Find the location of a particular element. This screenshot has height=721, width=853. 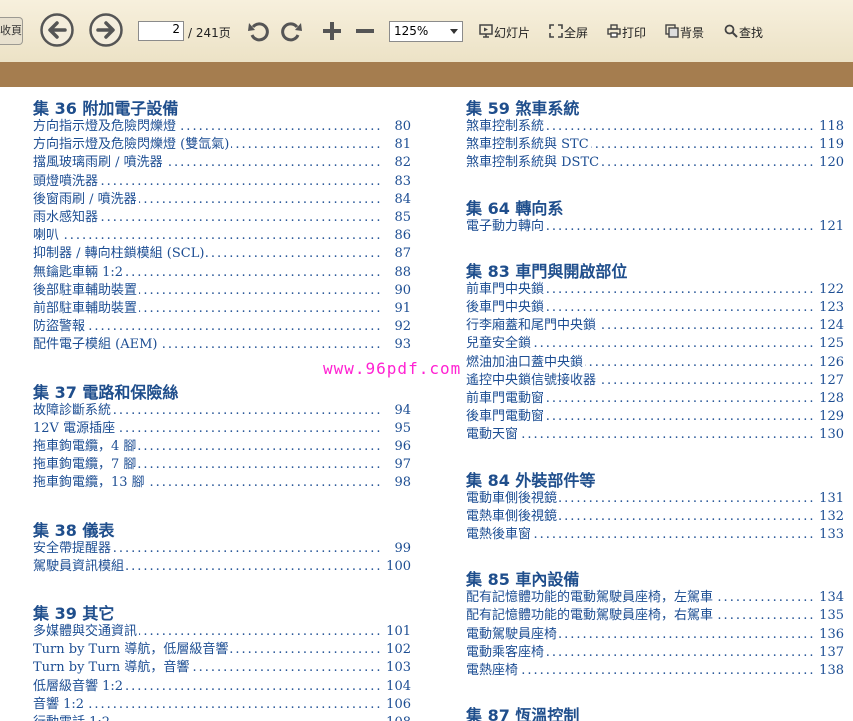

viewer-toolbar: 收頁 2 / 241页 125% 幻灯片 全屏 打印 背景 查找 is located at coordinates (426, 31).